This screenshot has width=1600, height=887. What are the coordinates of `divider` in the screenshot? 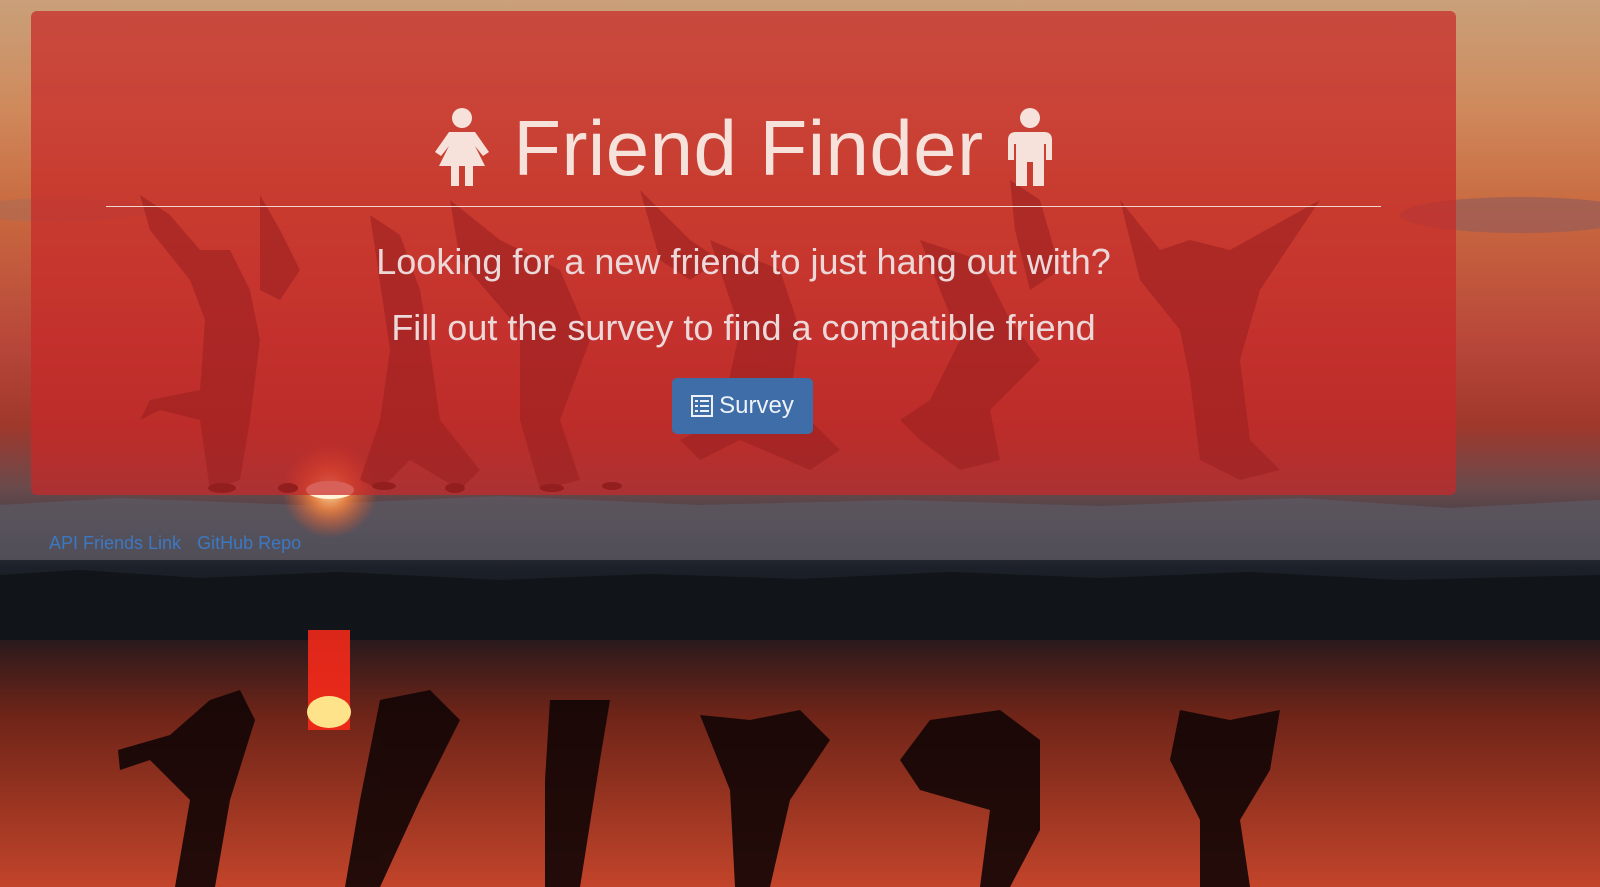 It's located at (743, 206).